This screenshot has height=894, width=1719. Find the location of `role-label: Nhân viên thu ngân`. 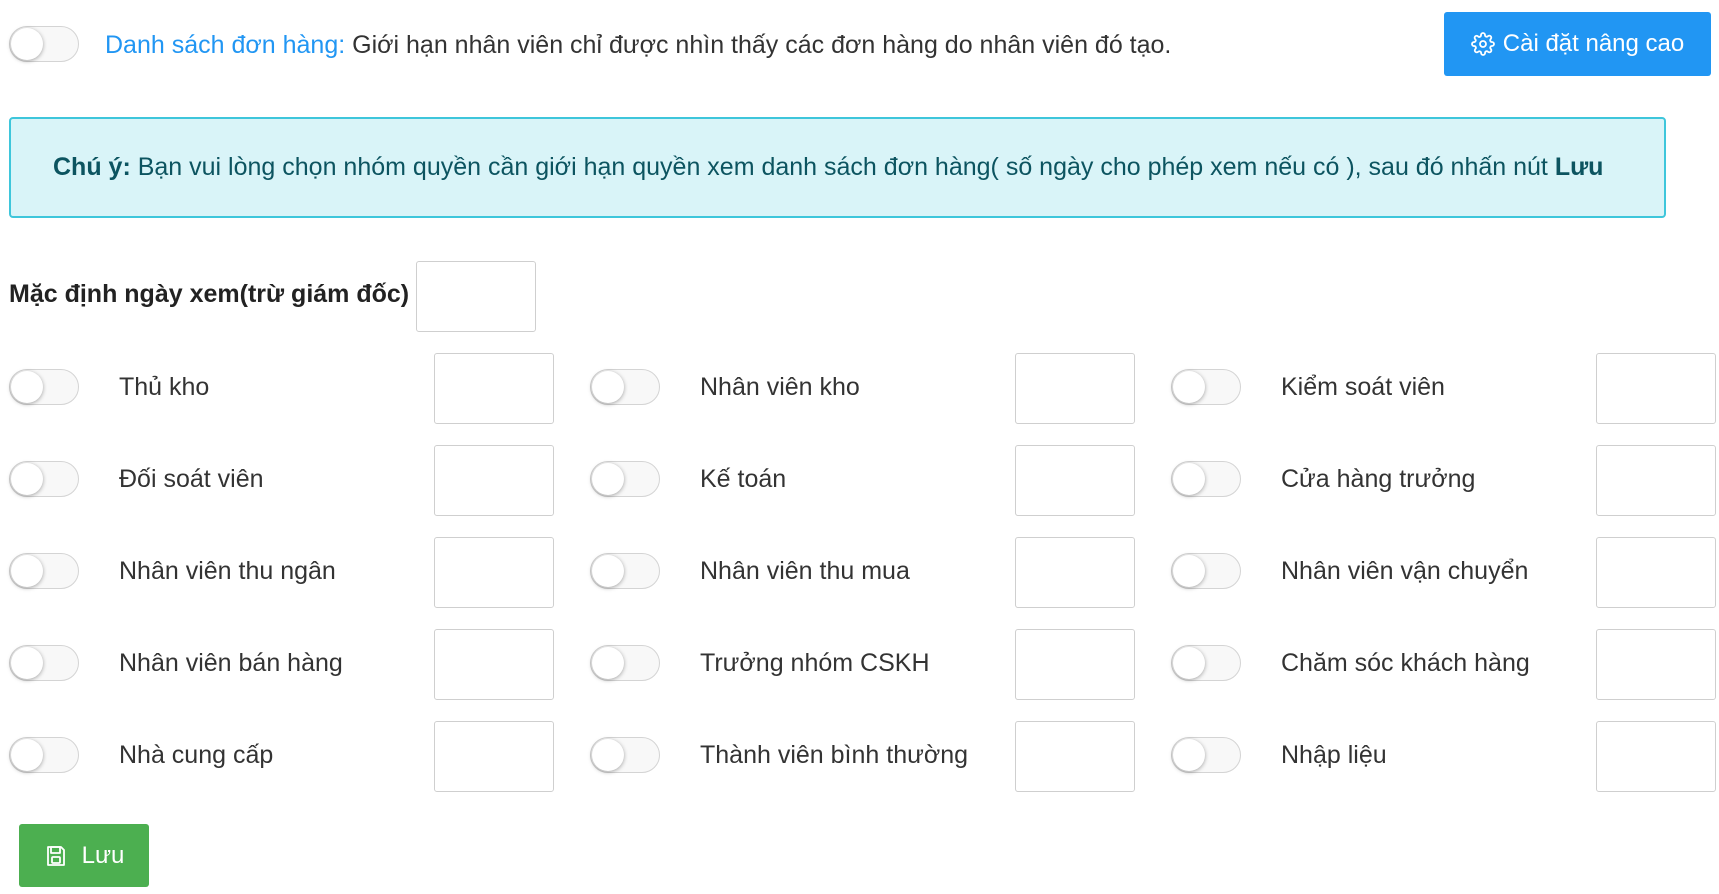

role-label: Nhân viên thu ngân is located at coordinates (227, 571).